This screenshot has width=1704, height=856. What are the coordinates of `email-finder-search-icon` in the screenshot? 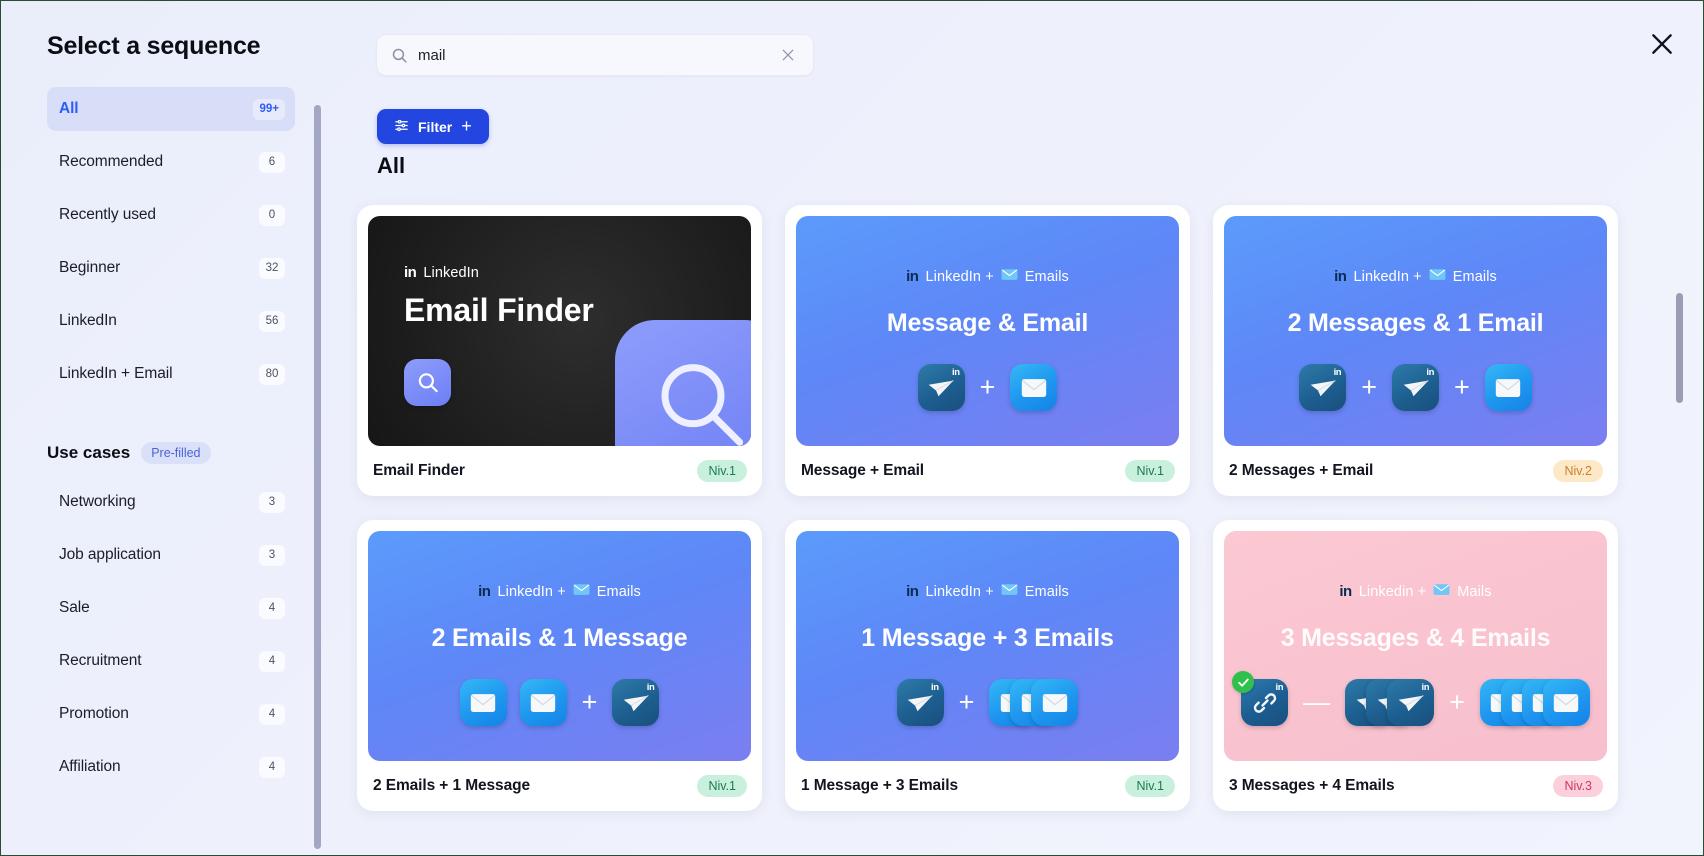 It's located at (427, 382).